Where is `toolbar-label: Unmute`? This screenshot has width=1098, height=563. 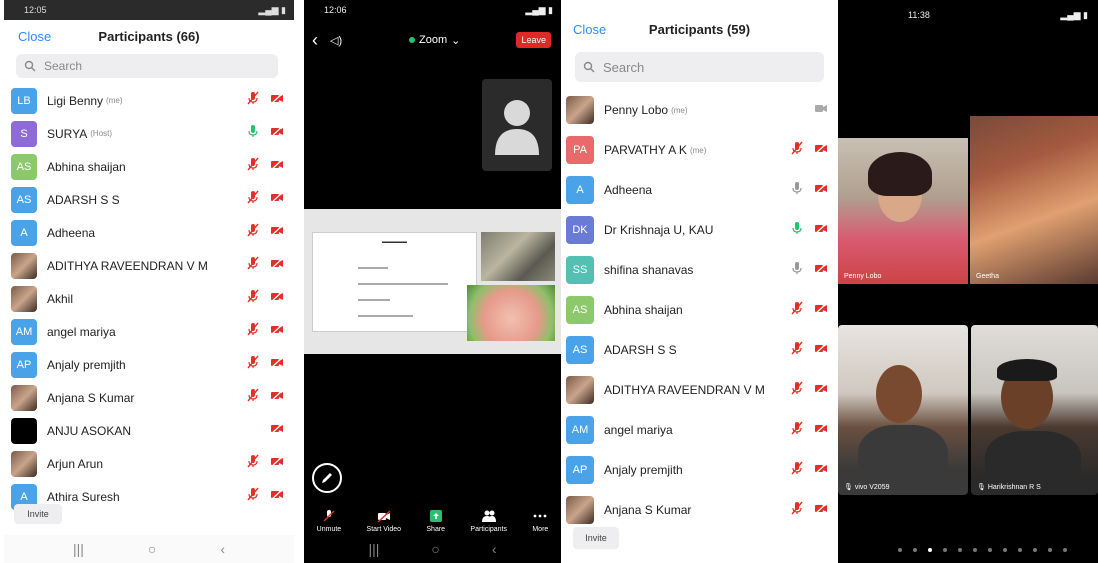
toolbar-label: Unmute is located at coordinates (329, 529).